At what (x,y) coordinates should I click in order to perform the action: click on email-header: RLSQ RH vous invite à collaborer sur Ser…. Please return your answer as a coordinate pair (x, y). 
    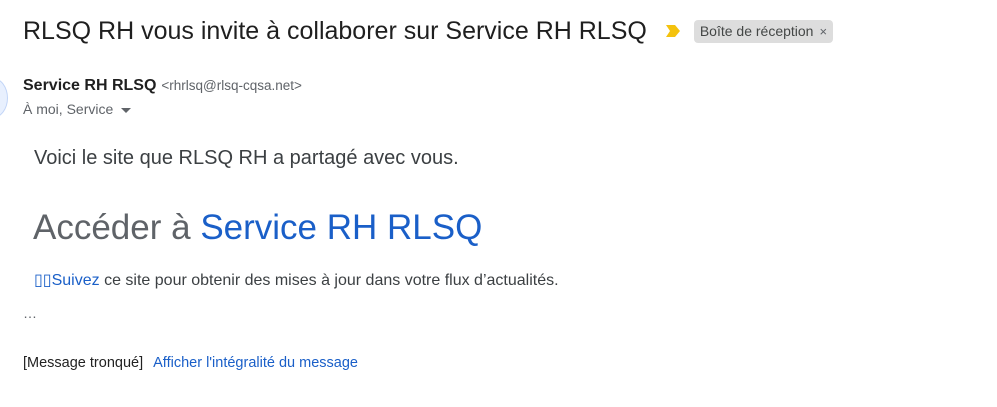
    Looking at the image, I should click on (428, 31).